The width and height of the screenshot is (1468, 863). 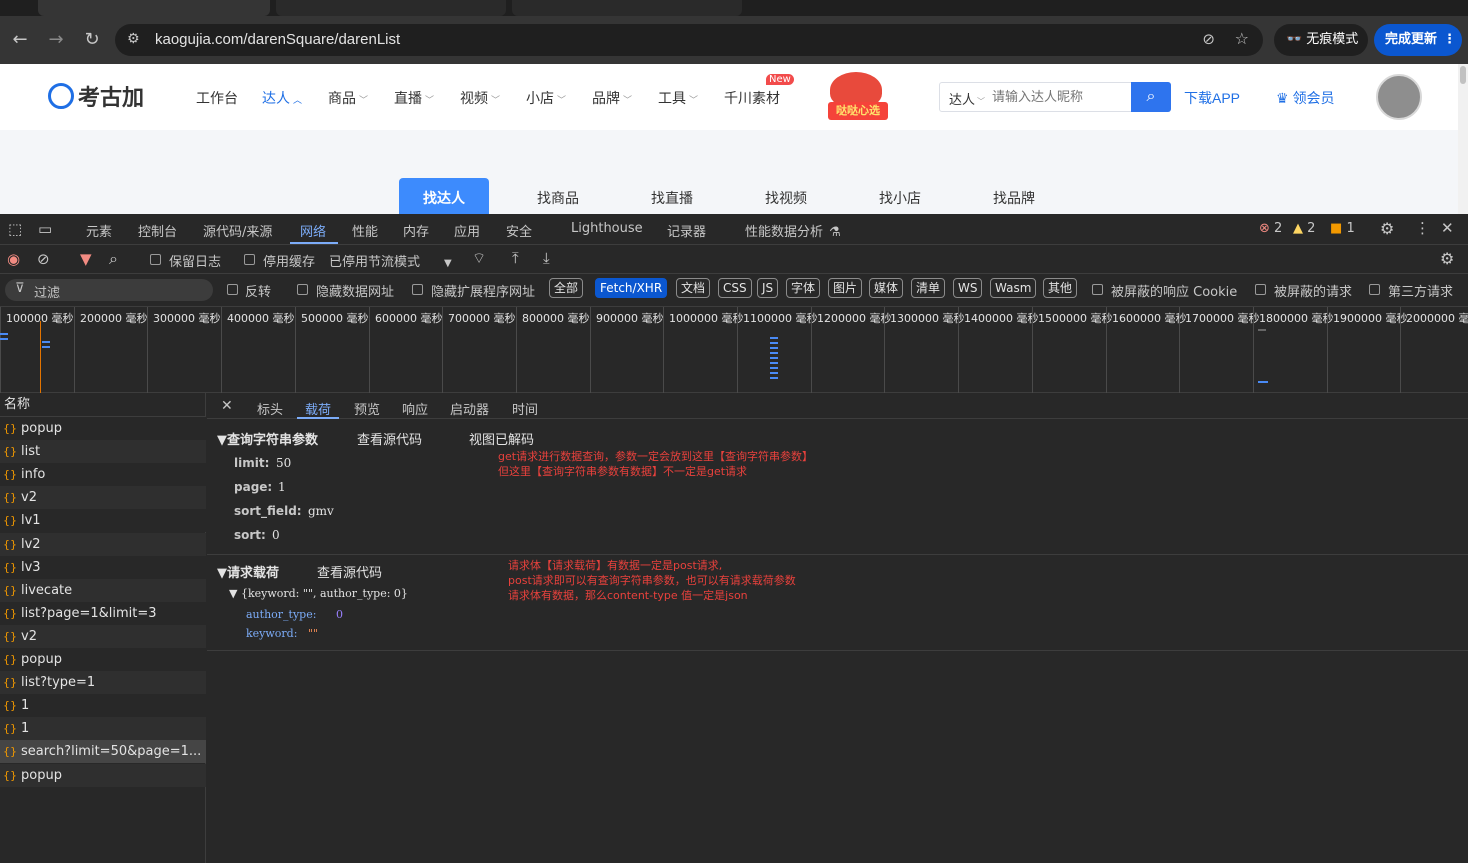 What do you see at coordinates (857, 98) in the screenshot?
I see `promo-banner: 哒哒心选` at bounding box center [857, 98].